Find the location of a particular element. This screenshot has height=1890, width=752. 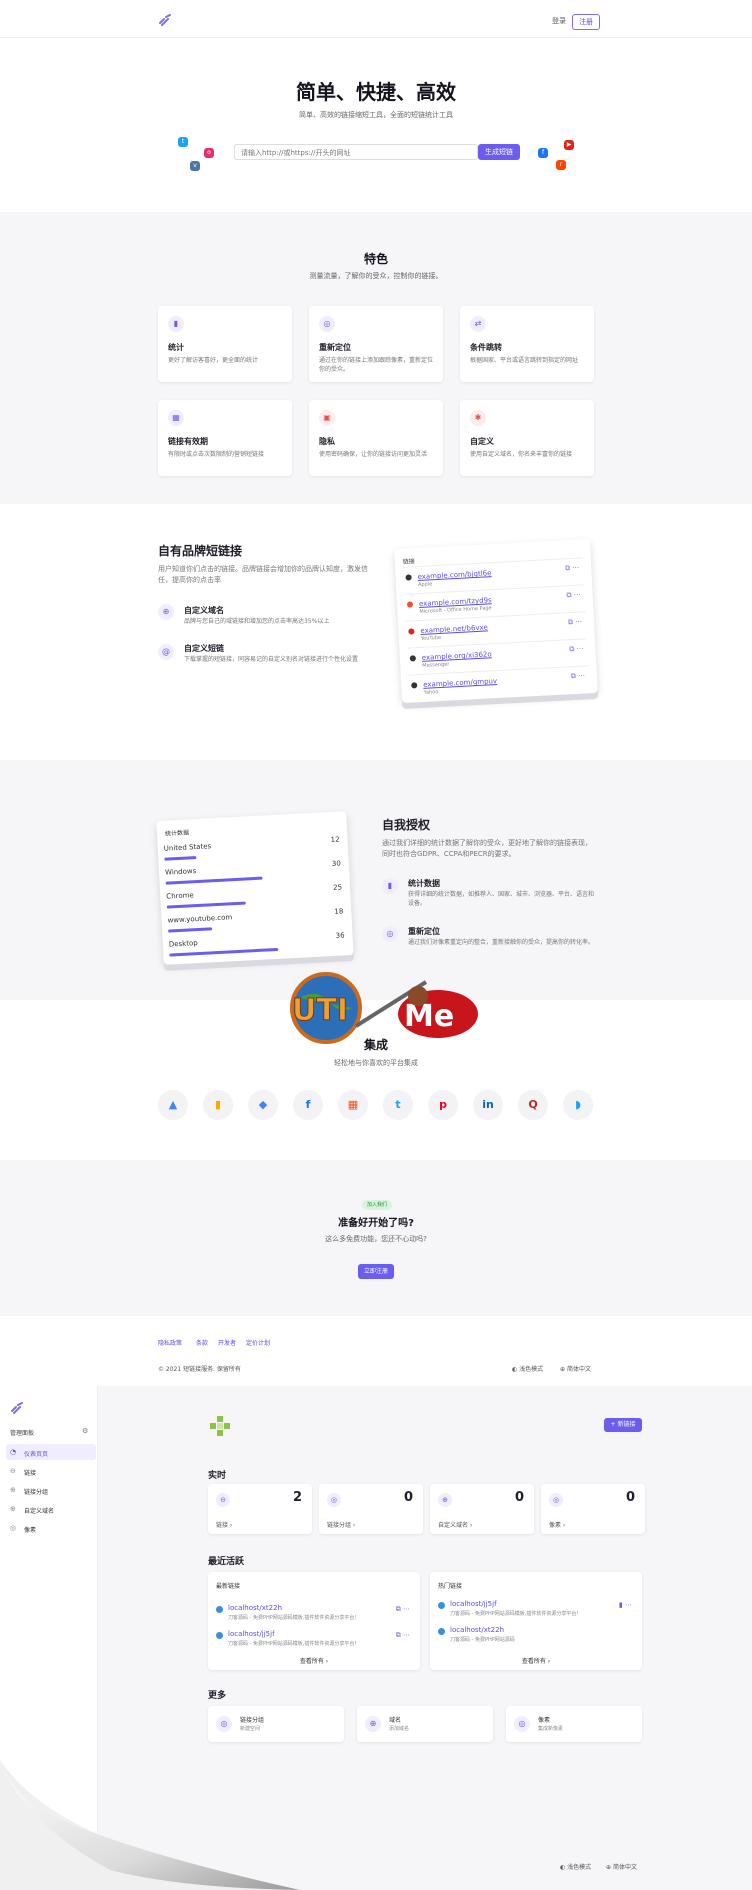

empower-item-desc: 获得详细的统计数据，如推荐人、国家、城市、浏览器、平台、语言和设备。 is located at coordinates (501, 899).